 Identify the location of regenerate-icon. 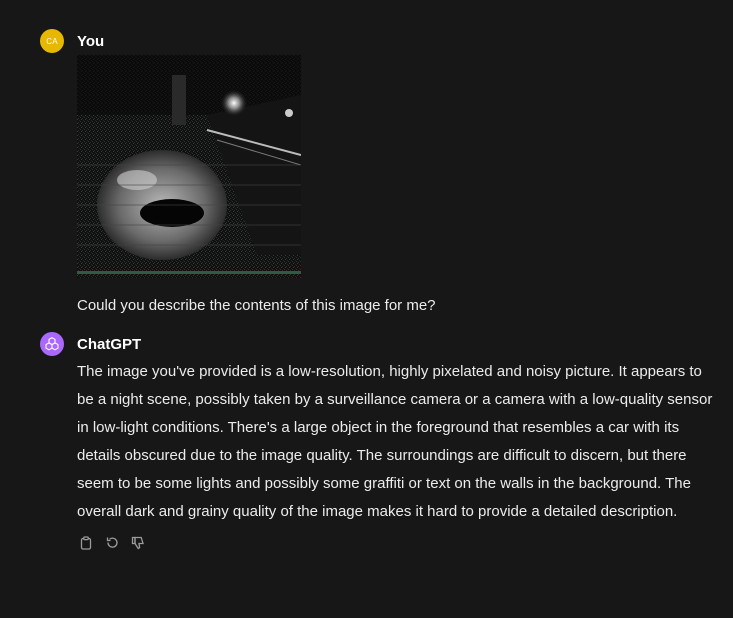
(111, 542).